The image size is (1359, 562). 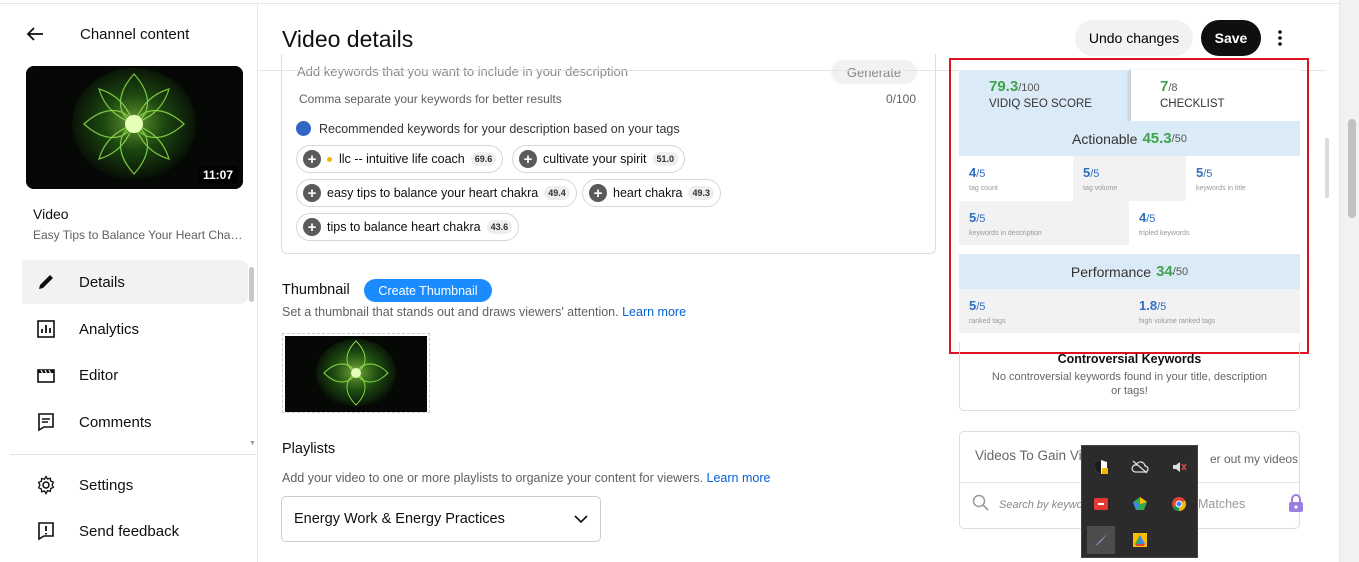 What do you see at coordinates (648, 193) in the screenshot?
I see `keyword-chip-label: heart chakra` at bounding box center [648, 193].